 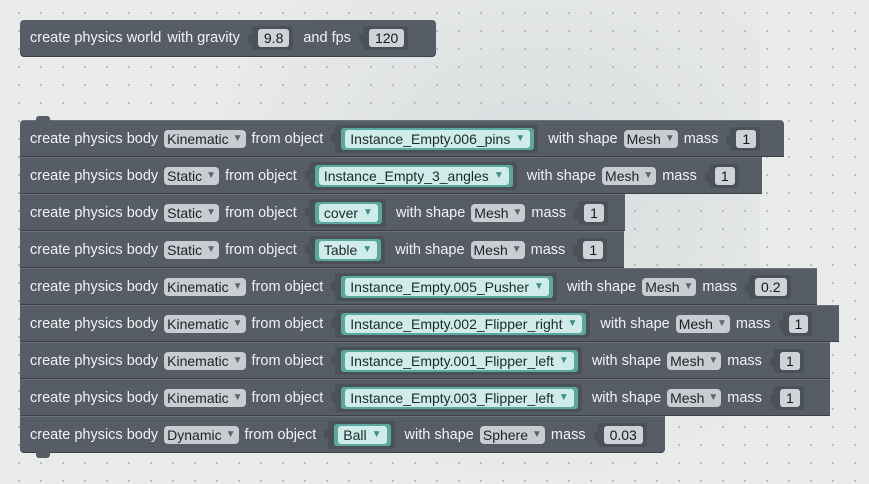 I want to click on object-dropdown: Instance_Empty.002_Flipper_right ▼, so click(x=464, y=323).